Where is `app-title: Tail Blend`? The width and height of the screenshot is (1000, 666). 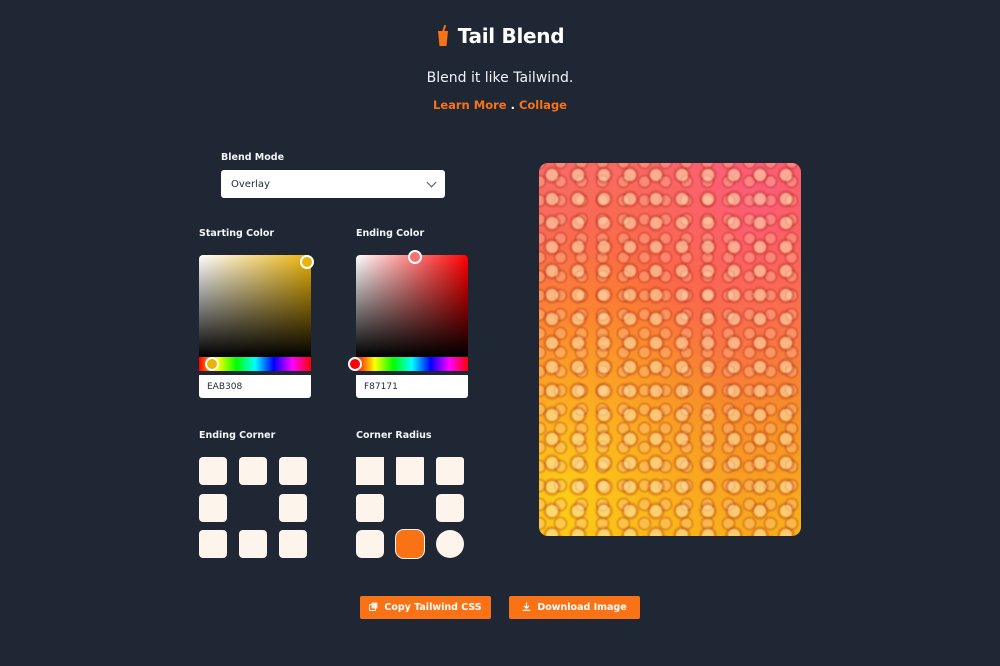
app-title: Tail Blend is located at coordinates (511, 36).